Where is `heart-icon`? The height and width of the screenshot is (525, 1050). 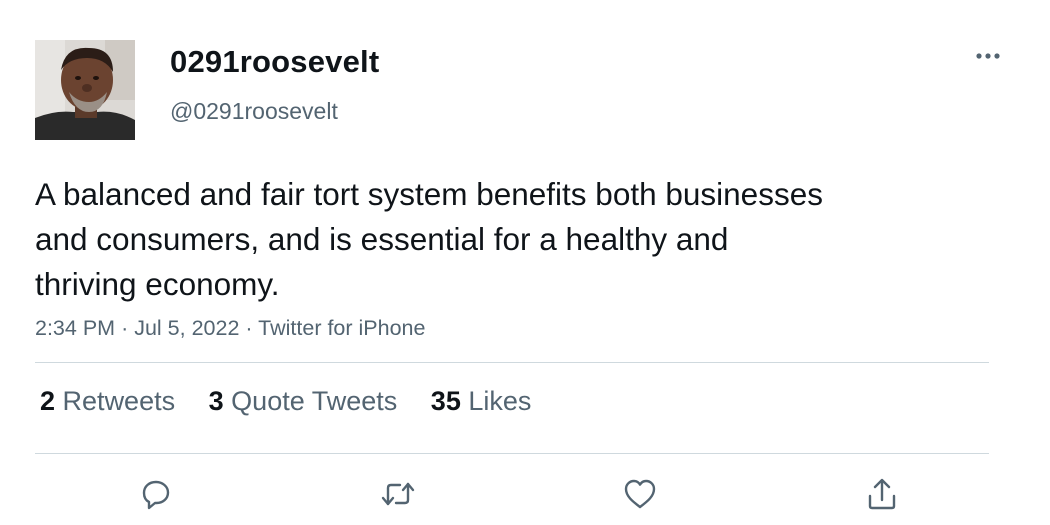
heart-icon is located at coordinates (640, 494).